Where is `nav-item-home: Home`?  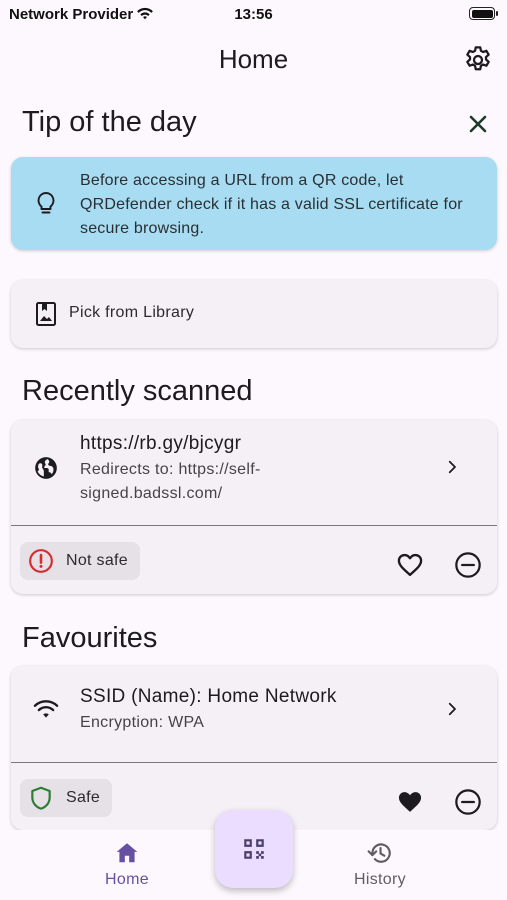
nav-item-home: Home is located at coordinates (127, 864).